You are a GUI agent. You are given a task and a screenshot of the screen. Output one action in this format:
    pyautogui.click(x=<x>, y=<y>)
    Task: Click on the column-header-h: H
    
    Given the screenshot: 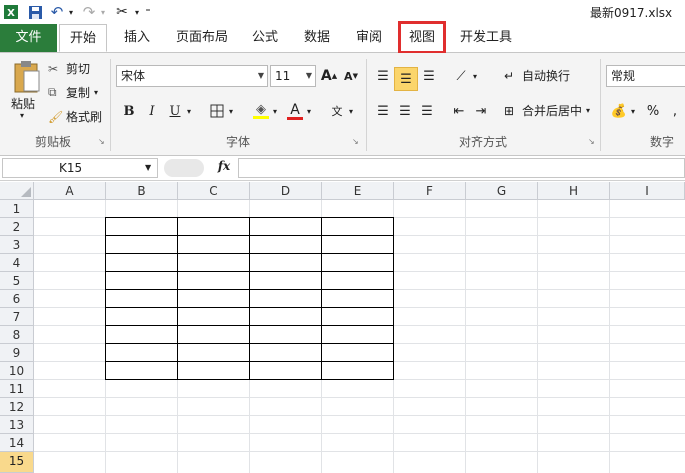 What is the action you would take?
    pyautogui.click(x=574, y=191)
    